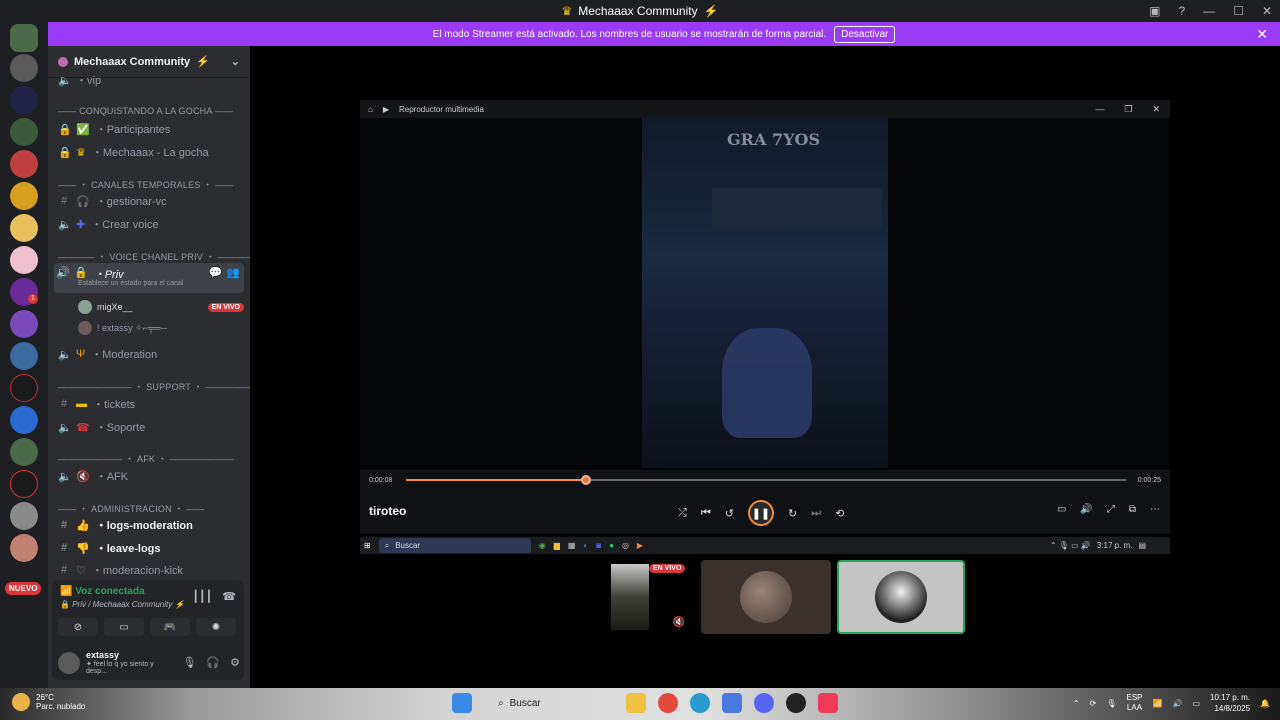 This screenshot has height=720, width=1280. I want to click on wifi-icon: 📶, so click(1158, 703).